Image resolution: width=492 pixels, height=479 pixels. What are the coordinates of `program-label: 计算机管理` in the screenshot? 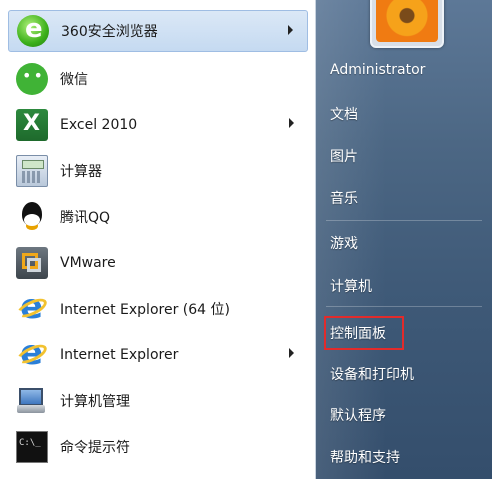 It's located at (95, 402).